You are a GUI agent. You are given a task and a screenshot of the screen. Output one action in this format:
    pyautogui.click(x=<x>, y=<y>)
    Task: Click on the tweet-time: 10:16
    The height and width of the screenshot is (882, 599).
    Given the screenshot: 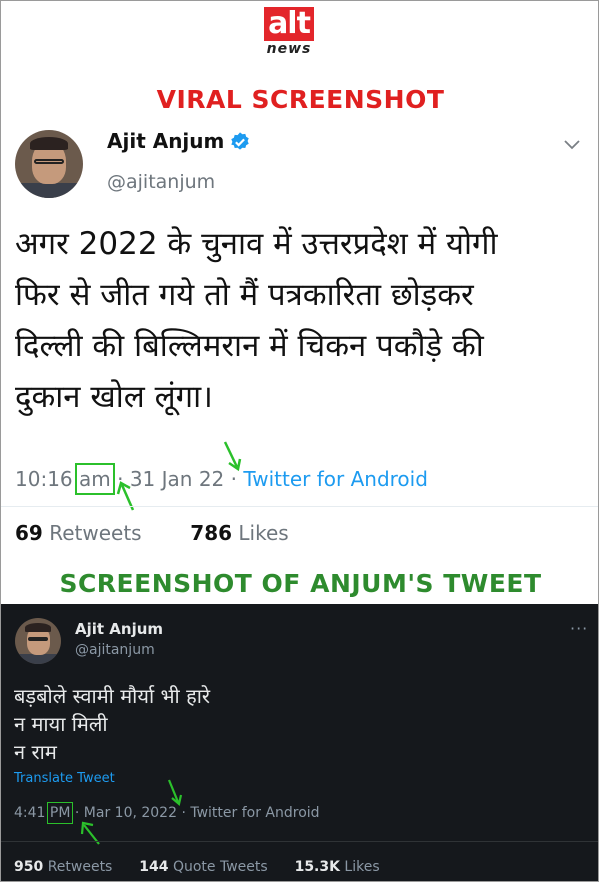 What is the action you would take?
    pyautogui.click(x=44, y=479)
    